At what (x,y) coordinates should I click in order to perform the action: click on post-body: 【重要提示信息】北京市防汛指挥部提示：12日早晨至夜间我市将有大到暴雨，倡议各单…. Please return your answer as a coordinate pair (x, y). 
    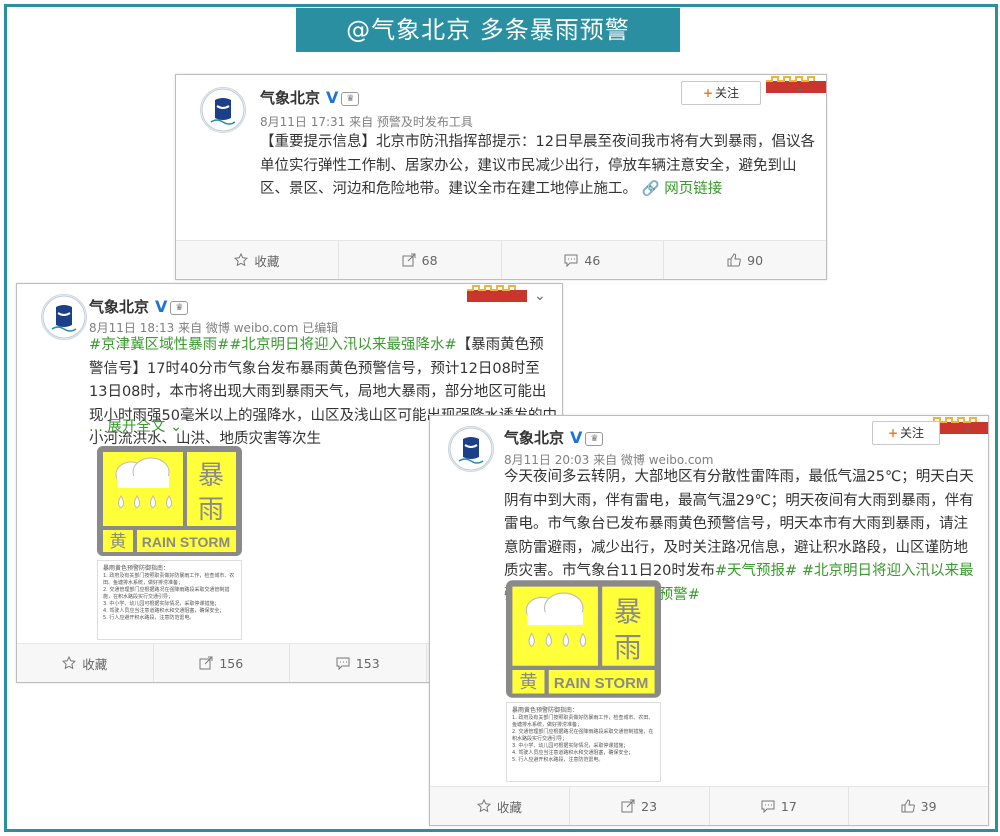
    Looking at the image, I should click on (537, 165).